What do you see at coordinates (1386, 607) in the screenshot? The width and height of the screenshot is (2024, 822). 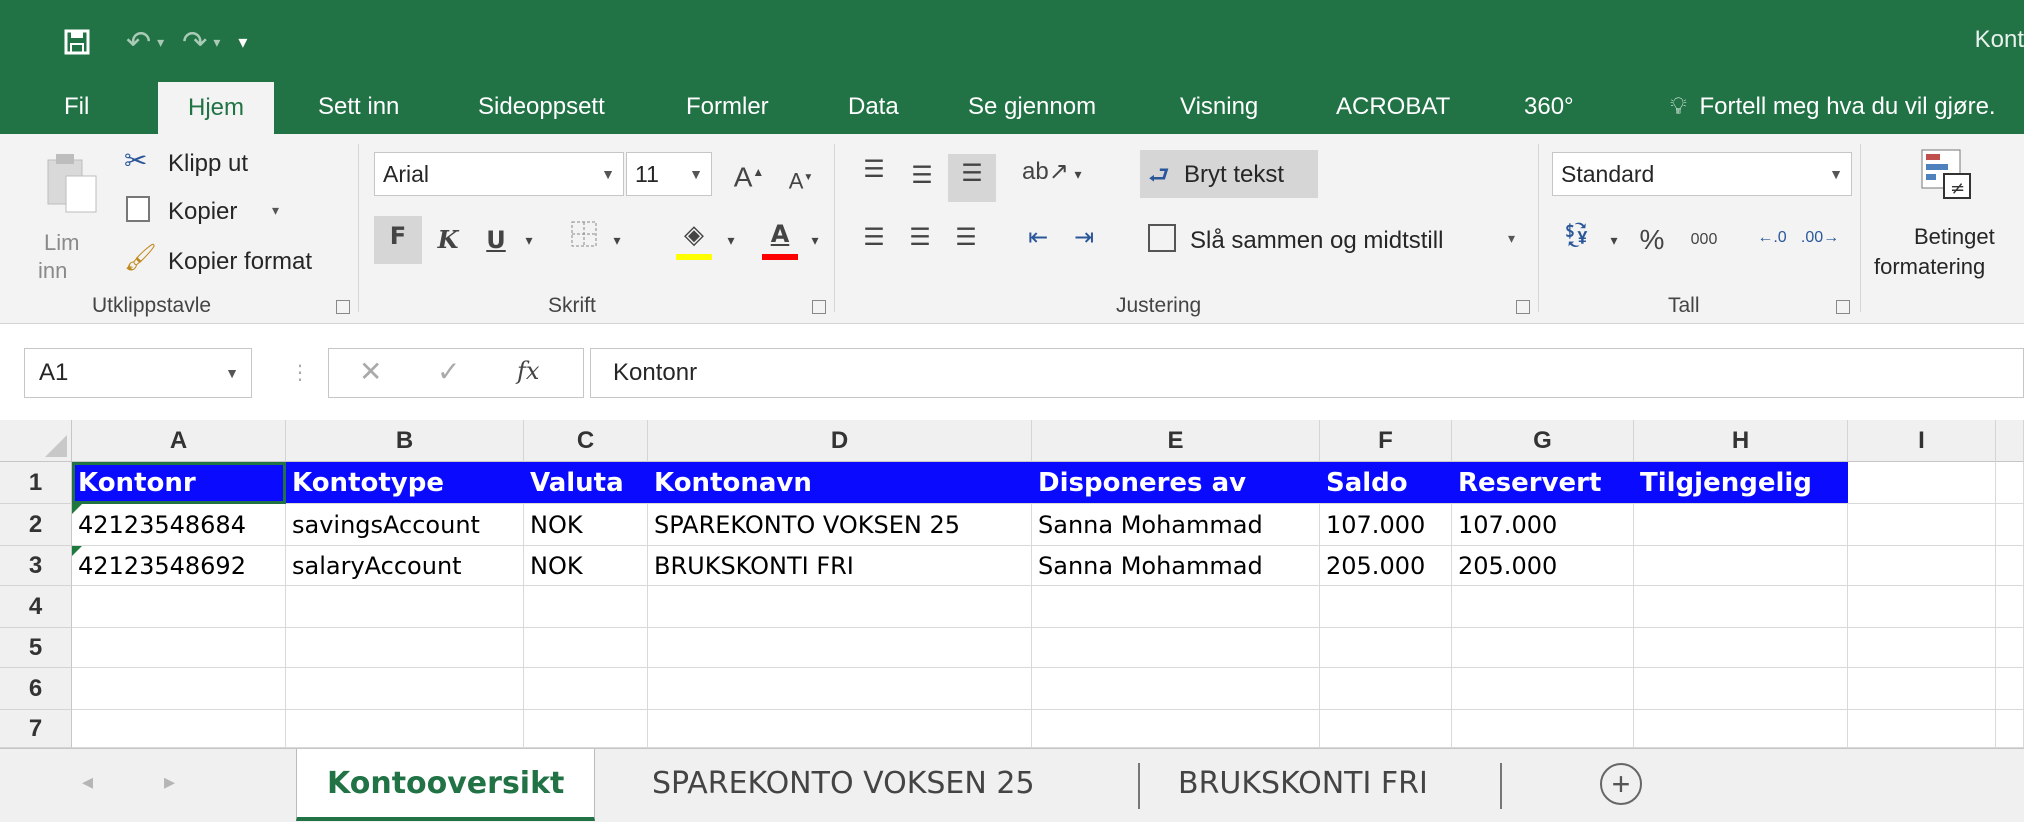 I see `cell-f4` at bounding box center [1386, 607].